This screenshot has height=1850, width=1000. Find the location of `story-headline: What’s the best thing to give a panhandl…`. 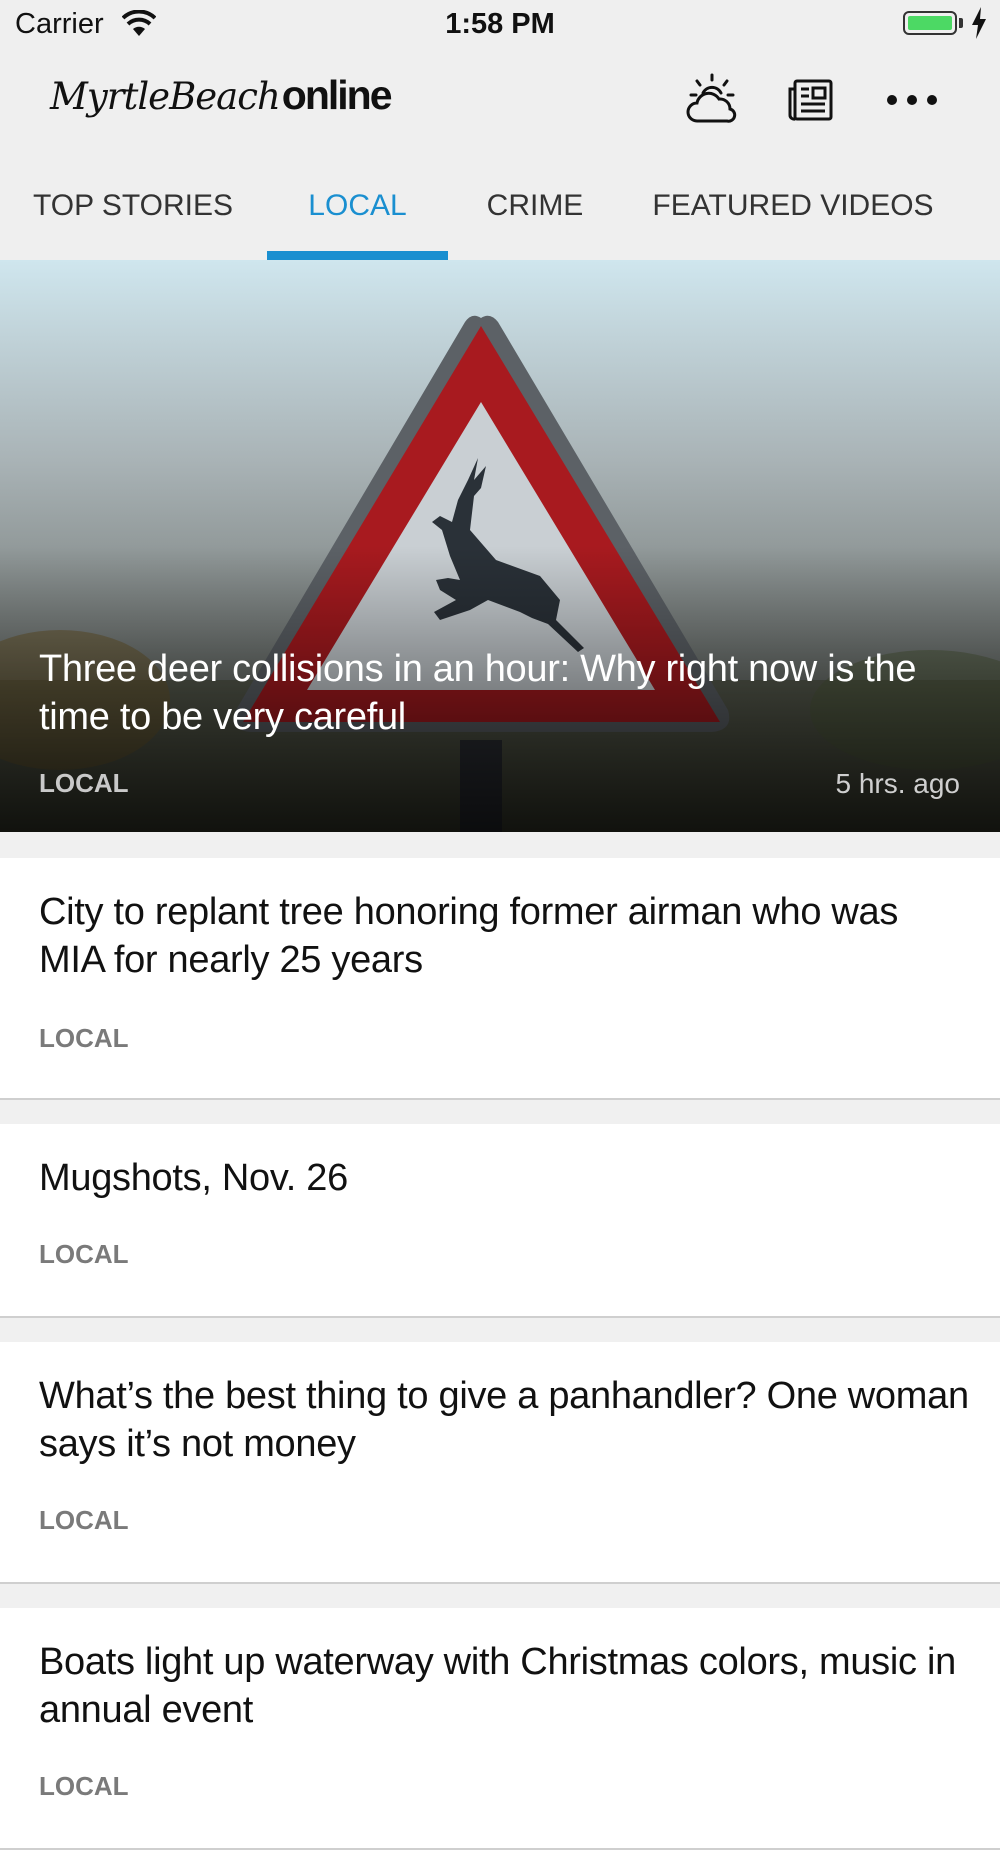

story-headline: What’s the best thing to give a panhandl… is located at coordinates (504, 1420).